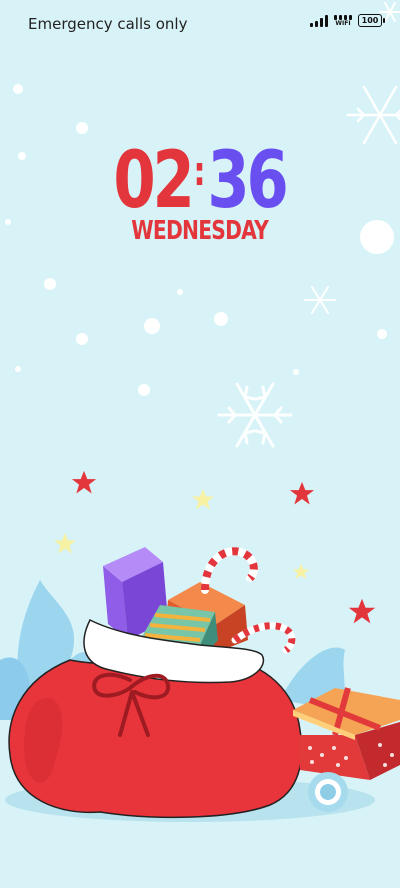  I want to click on wifi-icon: WIFI, so click(343, 20).